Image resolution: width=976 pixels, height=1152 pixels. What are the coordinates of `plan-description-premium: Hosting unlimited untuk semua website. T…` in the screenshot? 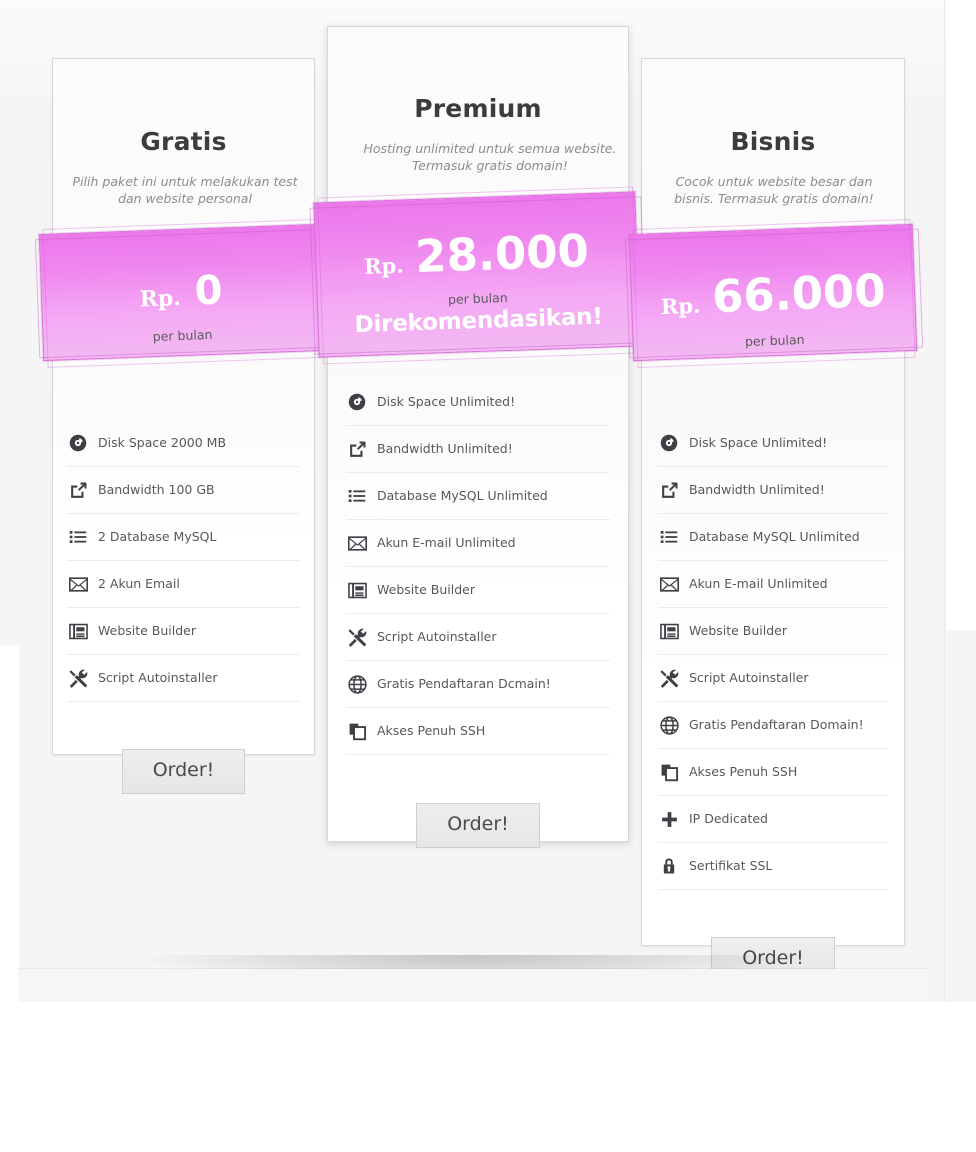 It's located at (490, 157).